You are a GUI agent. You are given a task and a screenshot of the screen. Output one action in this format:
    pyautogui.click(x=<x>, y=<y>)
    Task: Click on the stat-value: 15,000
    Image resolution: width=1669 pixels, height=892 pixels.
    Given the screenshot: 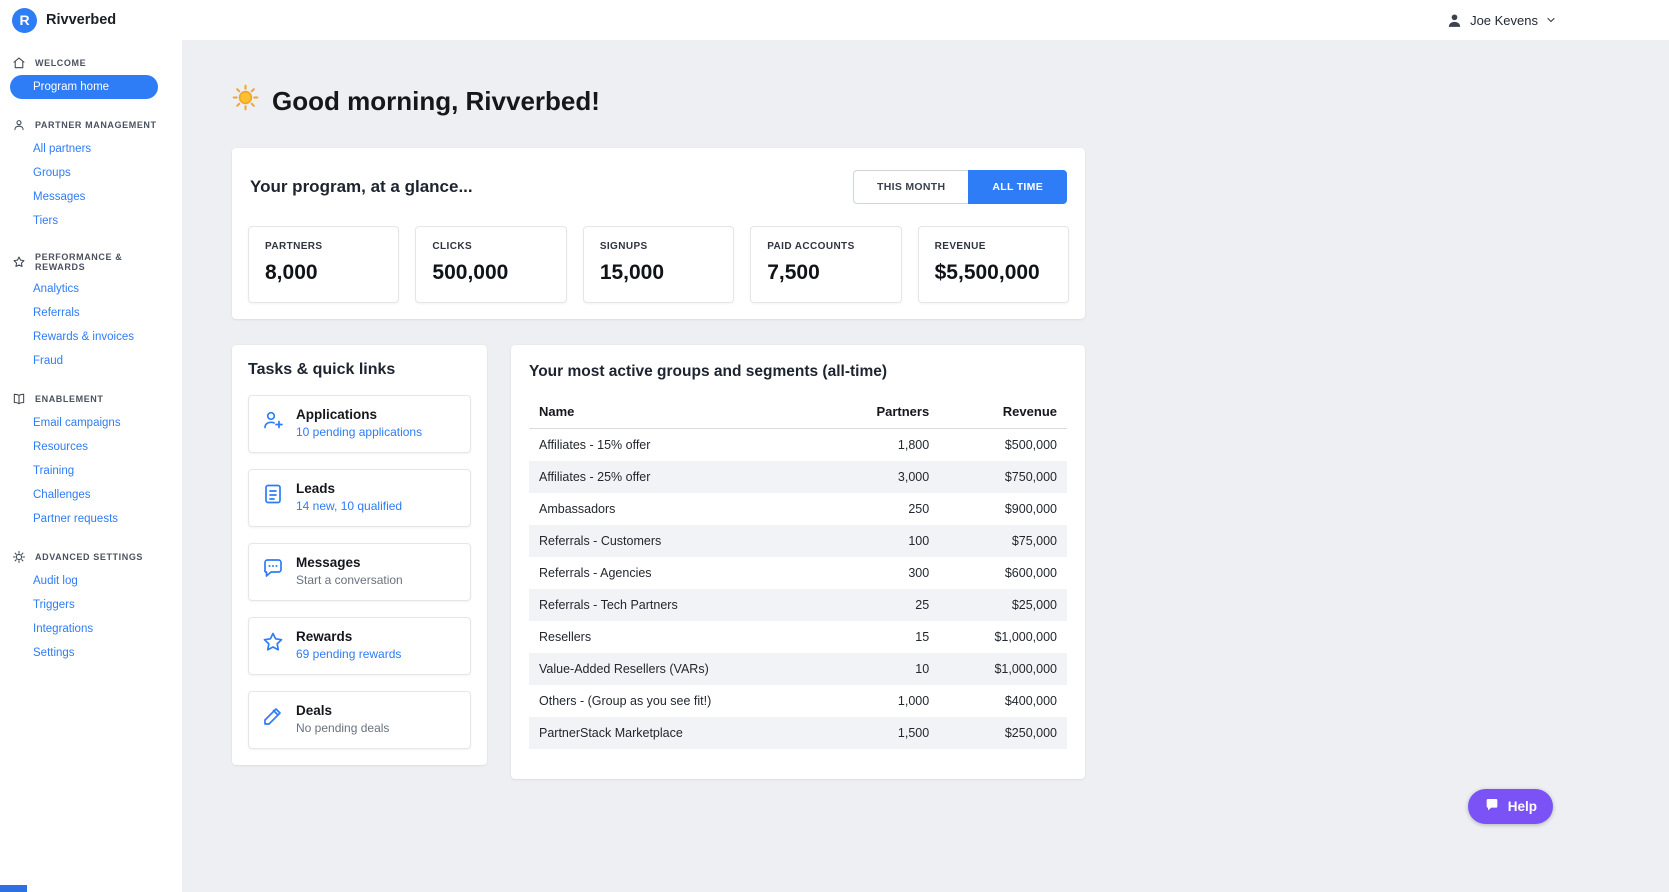 What is the action you would take?
    pyautogui.click(x=632, y=272)
    